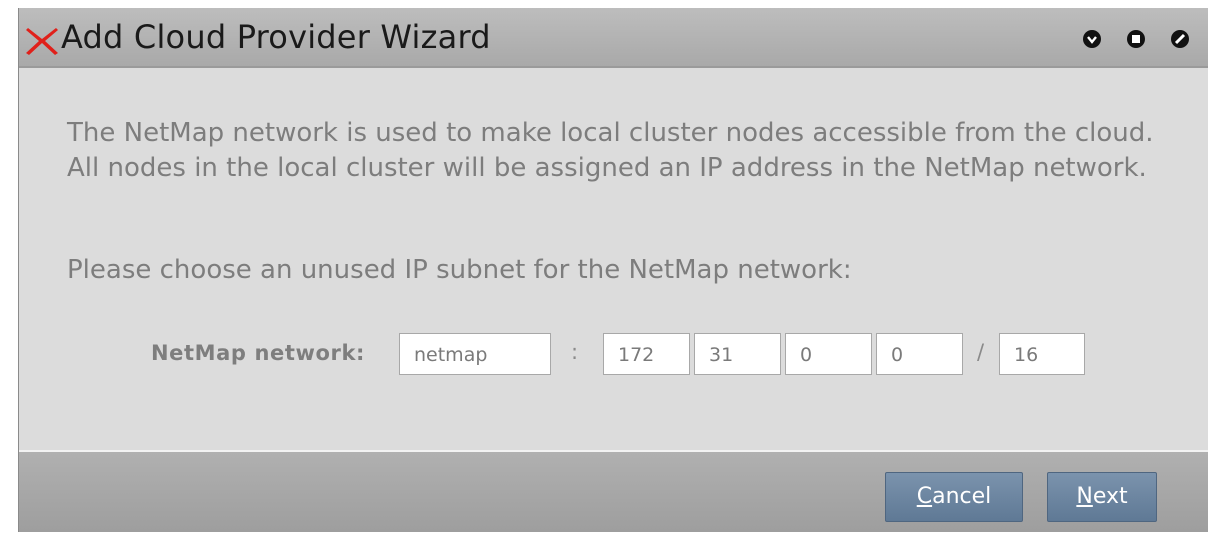 This screenshot has width=1208, height=540. I want to click on ip-octet-2-field: 31, so click(737, 354).